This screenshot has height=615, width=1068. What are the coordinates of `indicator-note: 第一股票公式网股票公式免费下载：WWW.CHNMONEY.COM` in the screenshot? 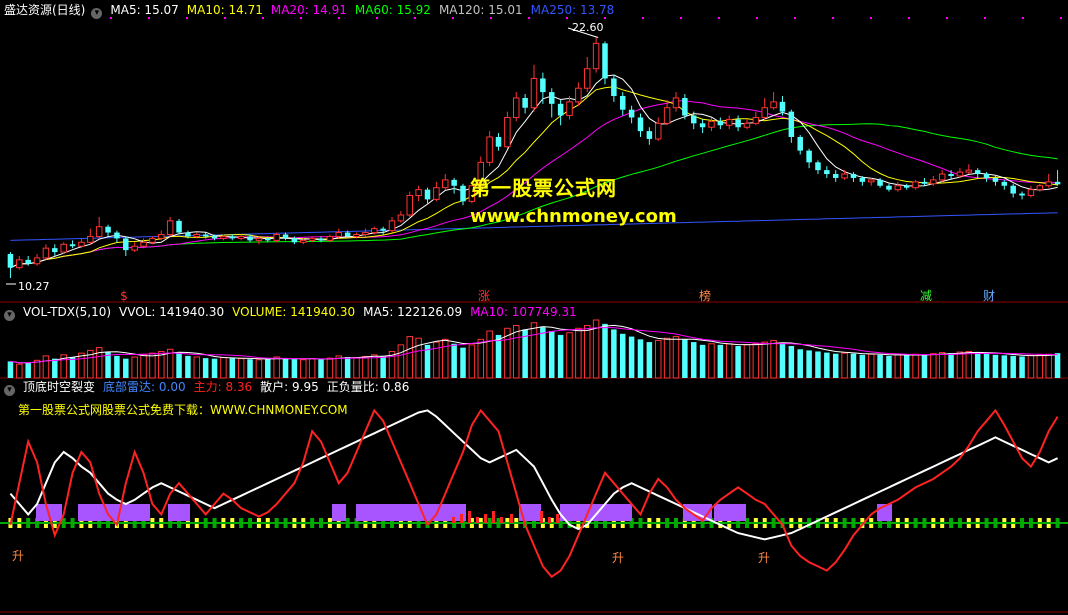 It's located at (183, 410).